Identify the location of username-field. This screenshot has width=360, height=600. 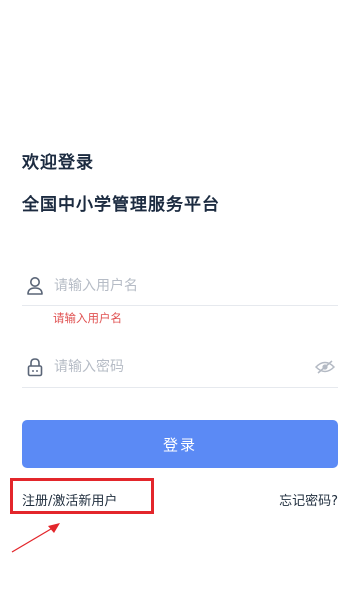
(180, 286).